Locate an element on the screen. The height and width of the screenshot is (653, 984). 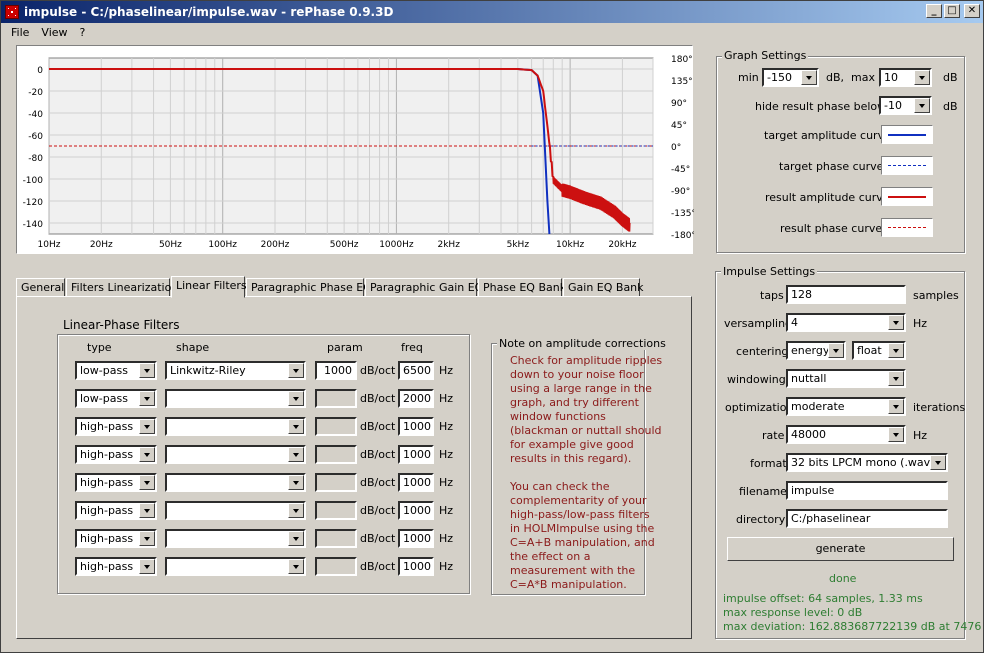
target-amplitude-color-swatch is located at coordinates (907, 134).